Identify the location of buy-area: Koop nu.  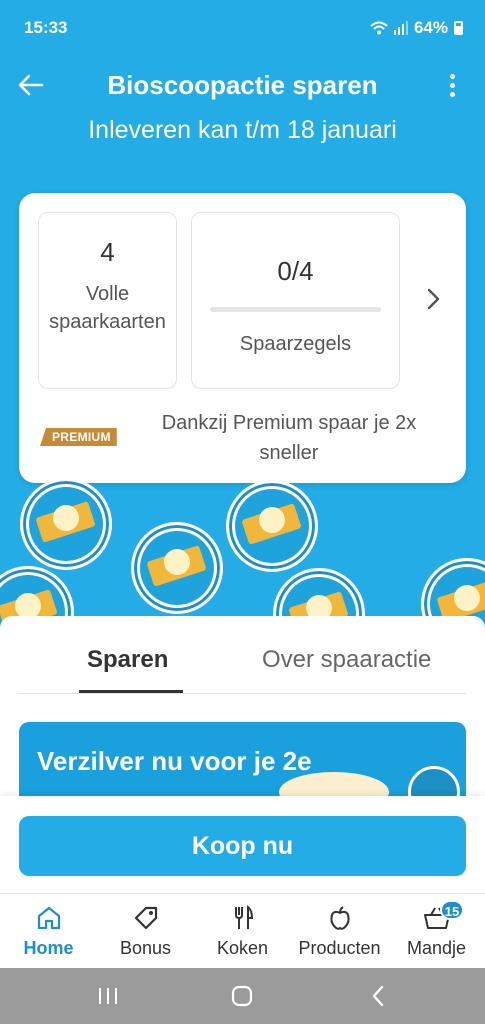
(242, 846).